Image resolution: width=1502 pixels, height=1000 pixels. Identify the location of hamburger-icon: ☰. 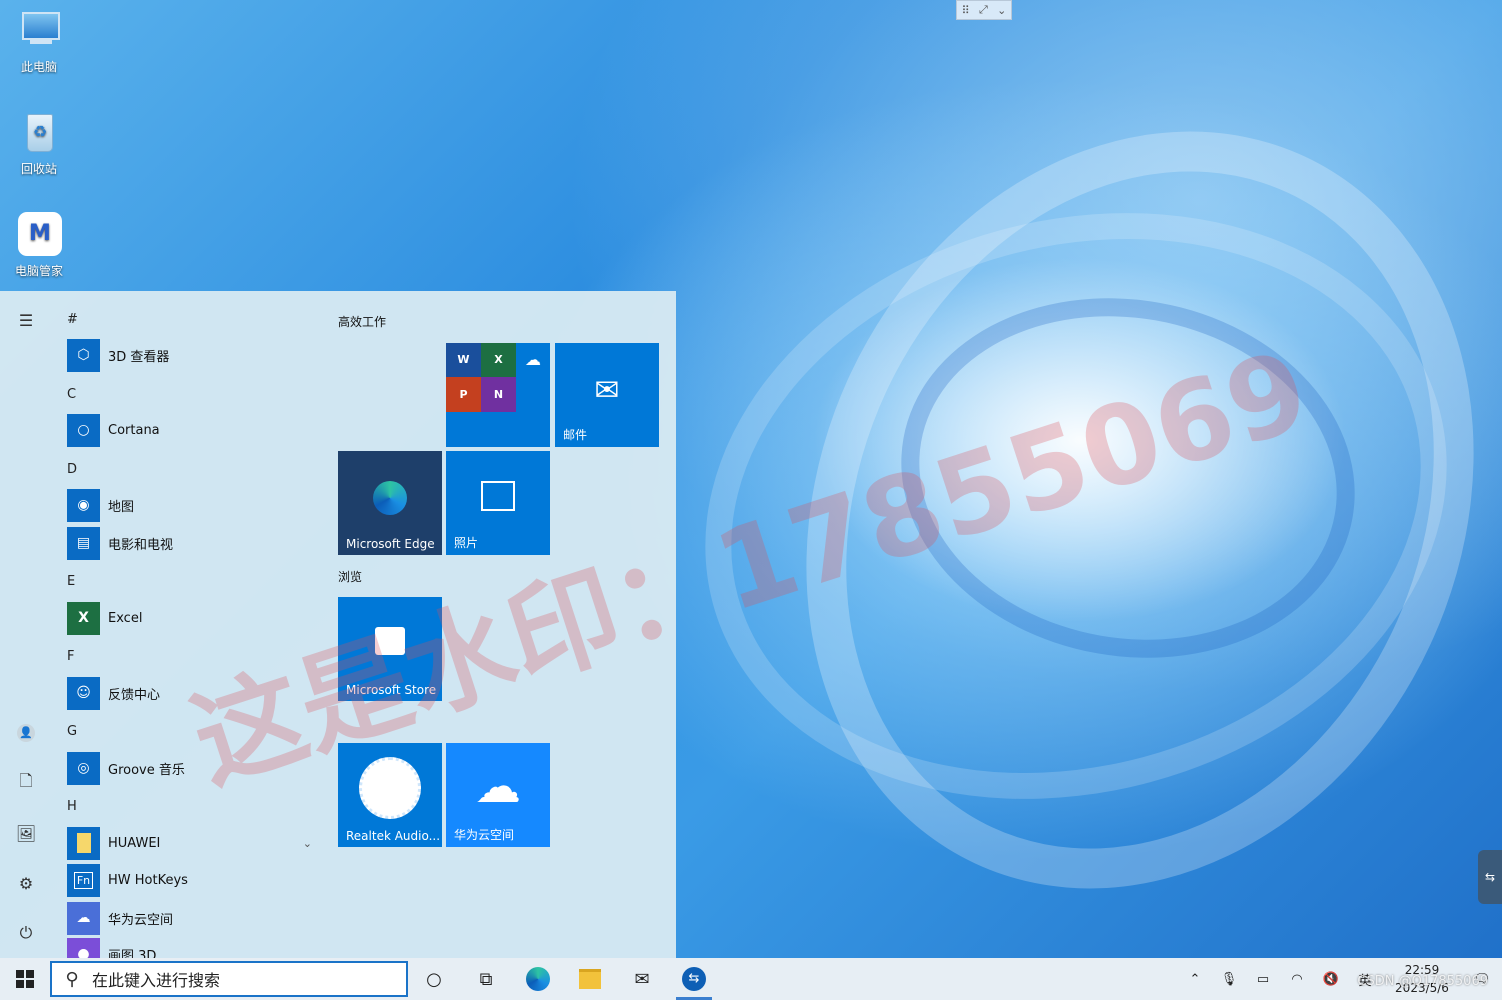
(26, 320).